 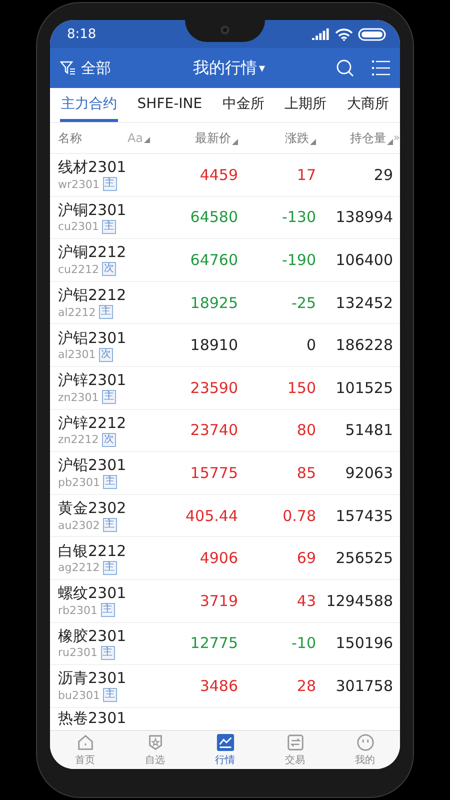 What do you see at coordinates (368, 105) in the screenshot?
I see `market-tab: 大商所` at bounding box center [368, 105].